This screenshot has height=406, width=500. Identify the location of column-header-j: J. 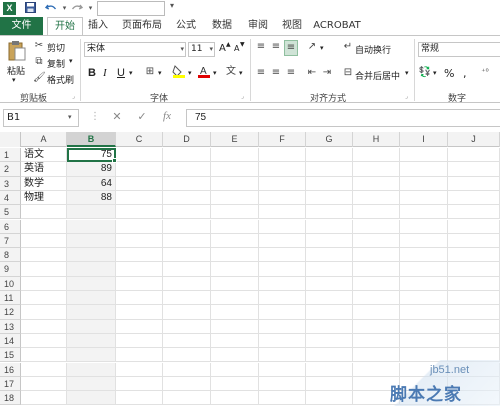
(474, 139).